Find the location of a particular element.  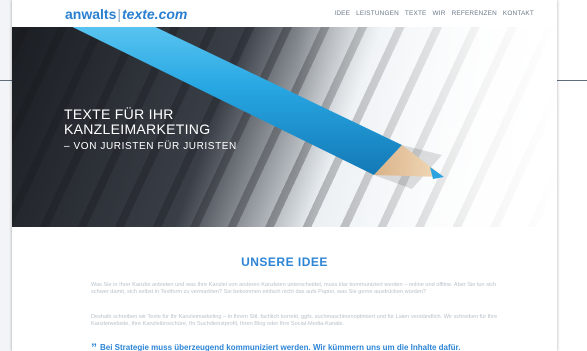

quote-mark-icon: ” is located at coordinates (94, 346).